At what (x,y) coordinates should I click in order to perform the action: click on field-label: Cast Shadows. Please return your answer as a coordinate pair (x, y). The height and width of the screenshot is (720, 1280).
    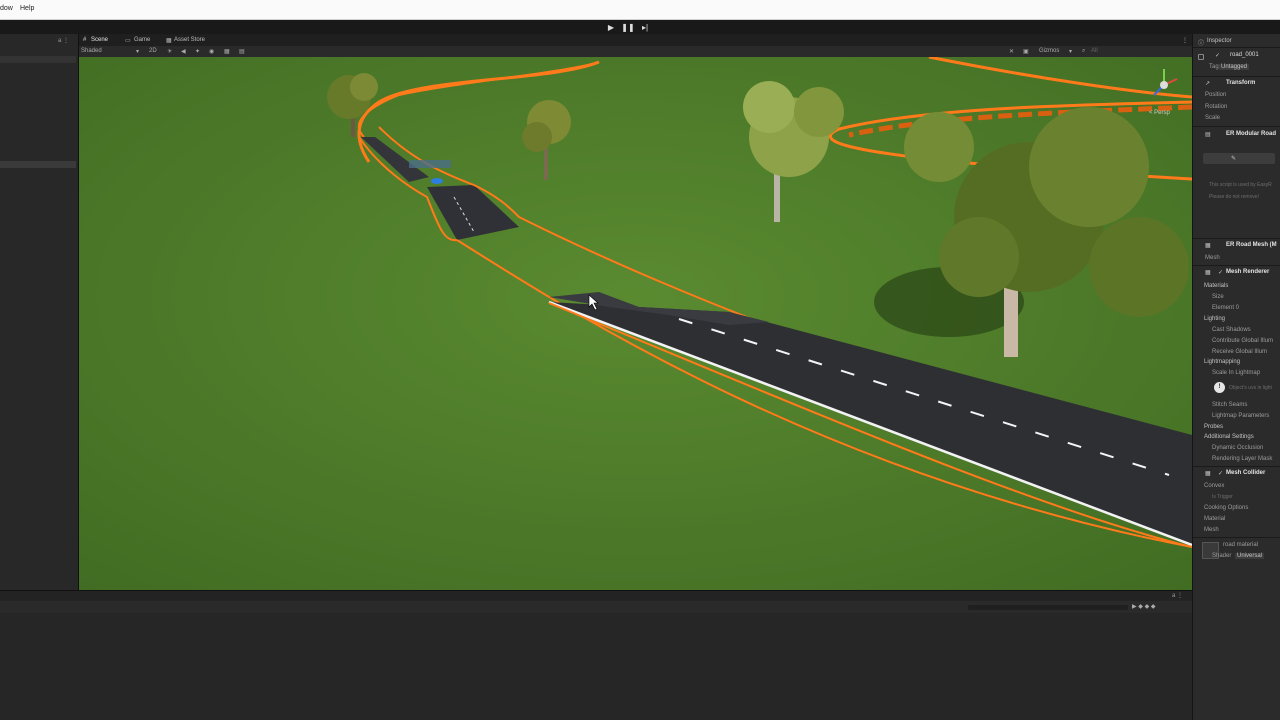
    Looking at the image, I should click on (1231, 330).